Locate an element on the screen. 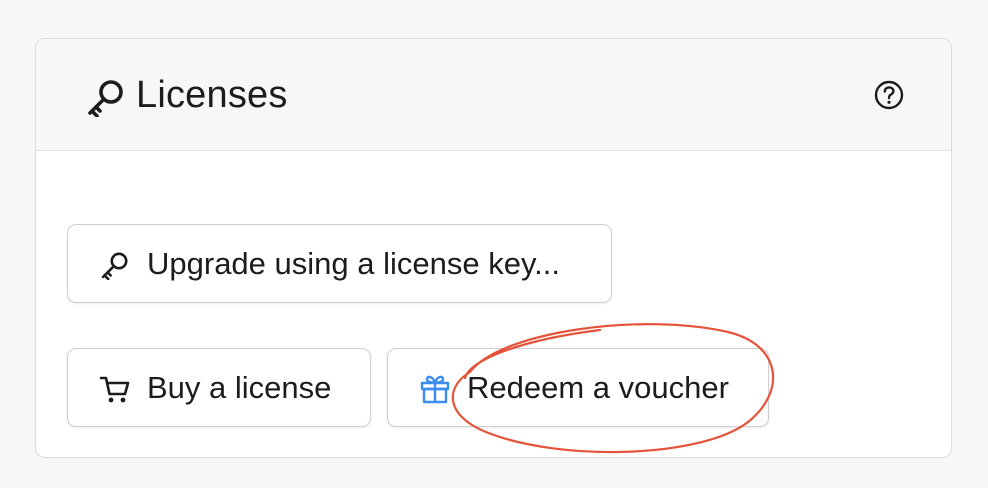 This screenshot has height=488, width=988. panel-title: Licenses is located at coordinates (212, 95).